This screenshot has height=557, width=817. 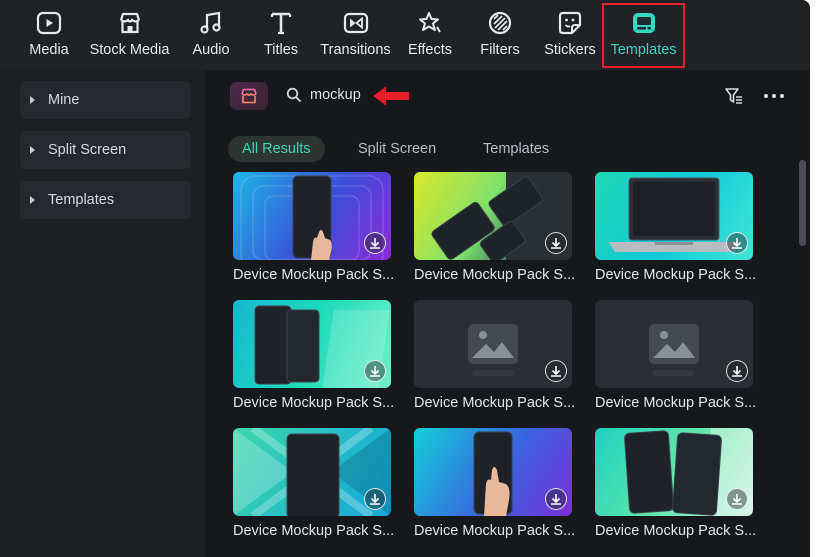 I want to click on toolbar-templates-button: Templates, so click(x=643, y=35).